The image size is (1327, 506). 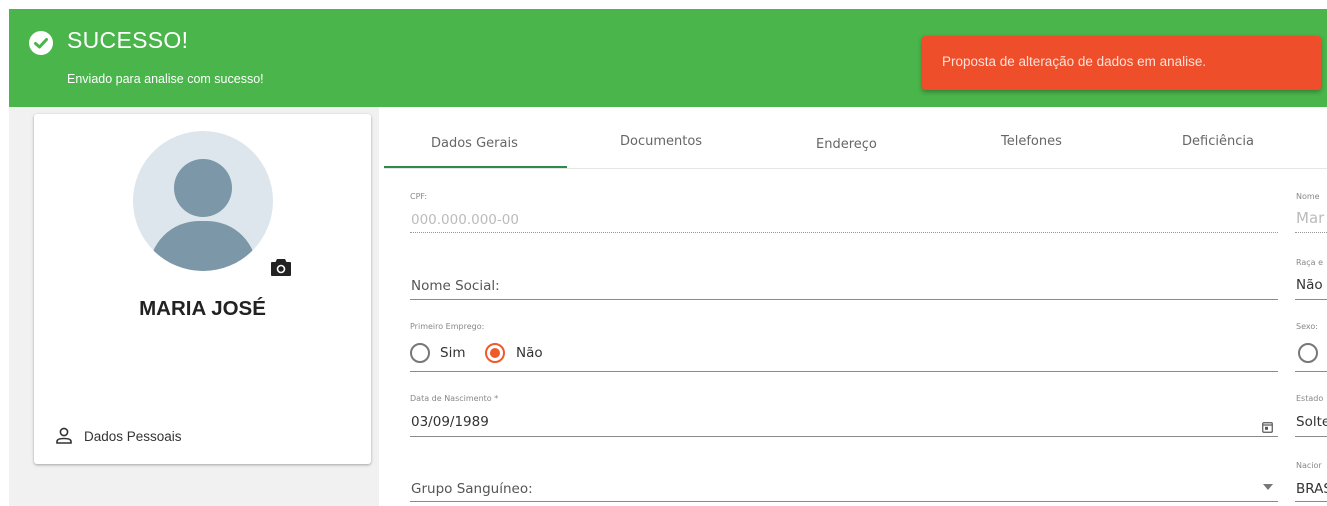 I want to click on raca-label: Raça e, so click(x=1310, y=262).